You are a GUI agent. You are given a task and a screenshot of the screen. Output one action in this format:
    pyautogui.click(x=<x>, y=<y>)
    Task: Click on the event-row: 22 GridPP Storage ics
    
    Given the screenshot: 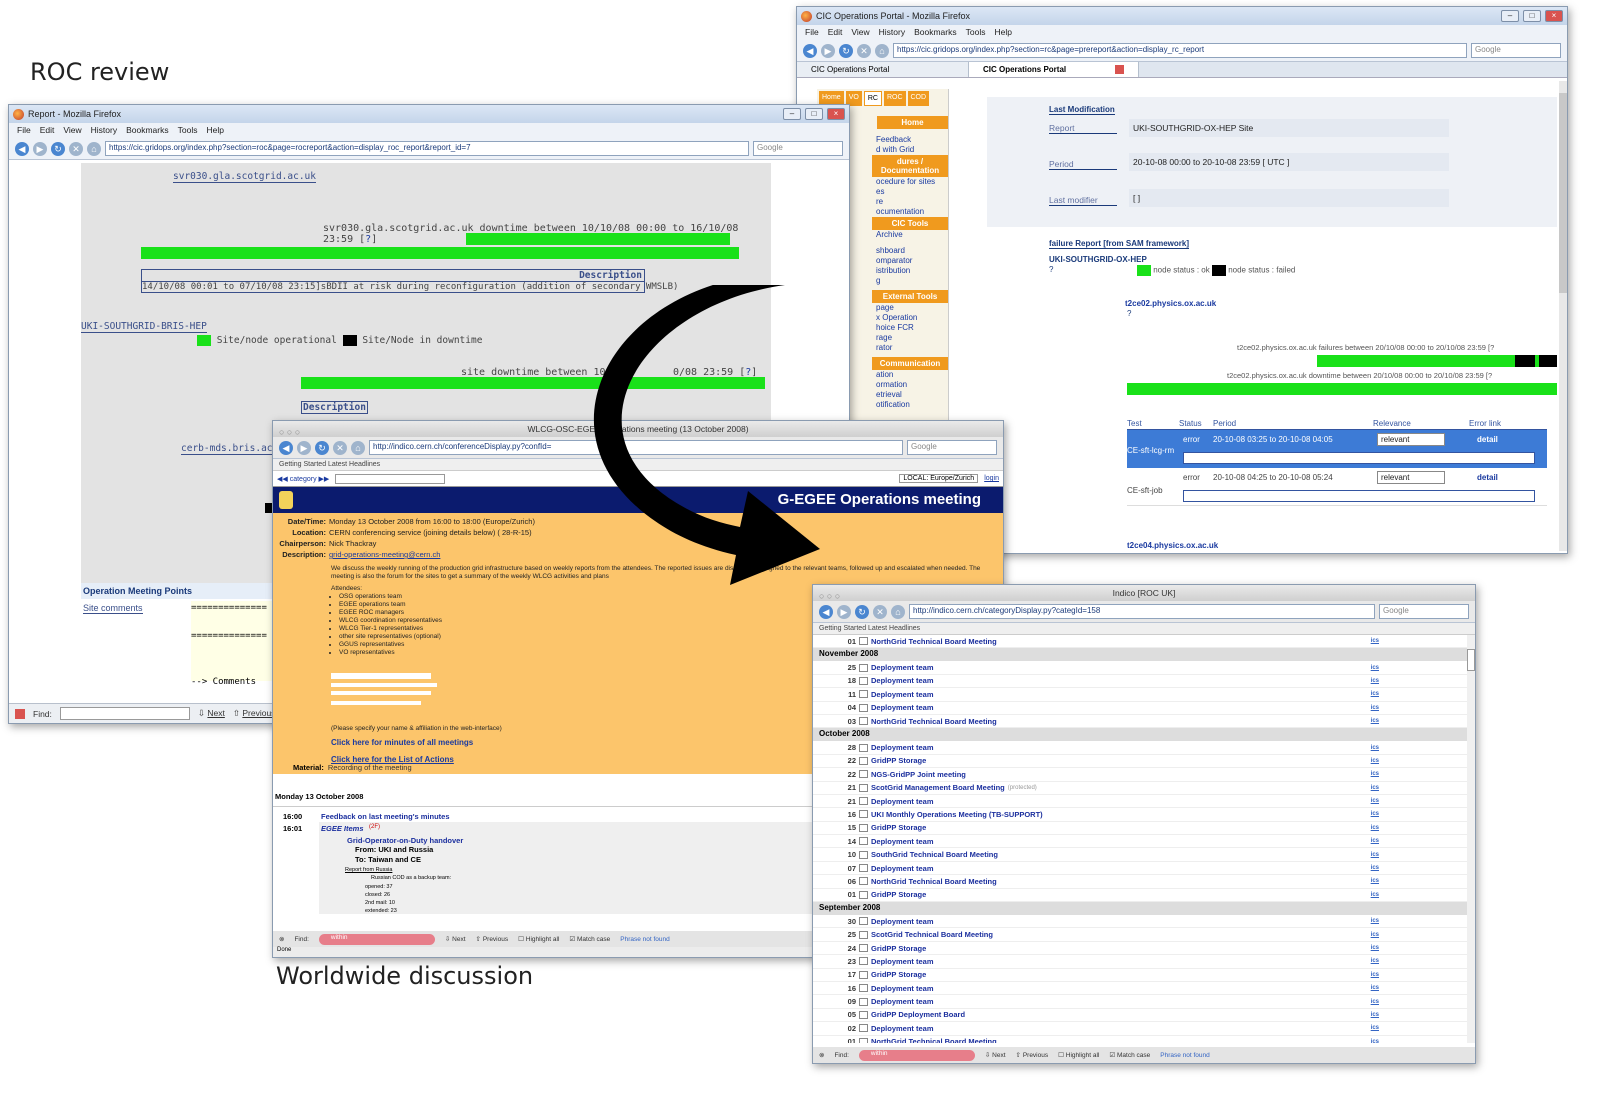 What is the action you would take?
    pyautogui.click(x=1141, y=762)
    